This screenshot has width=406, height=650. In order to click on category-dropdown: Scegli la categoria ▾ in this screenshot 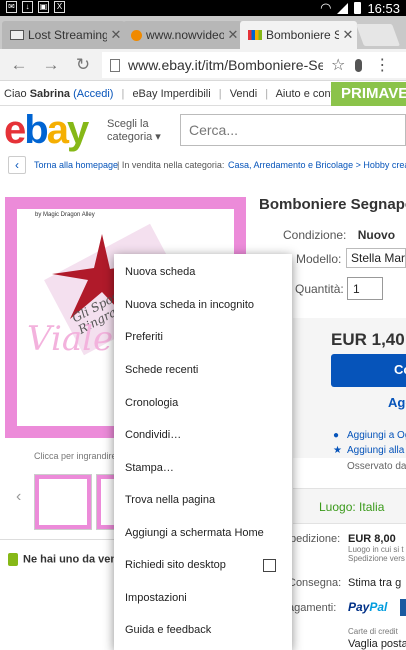, I will do `click(134, 131)`.